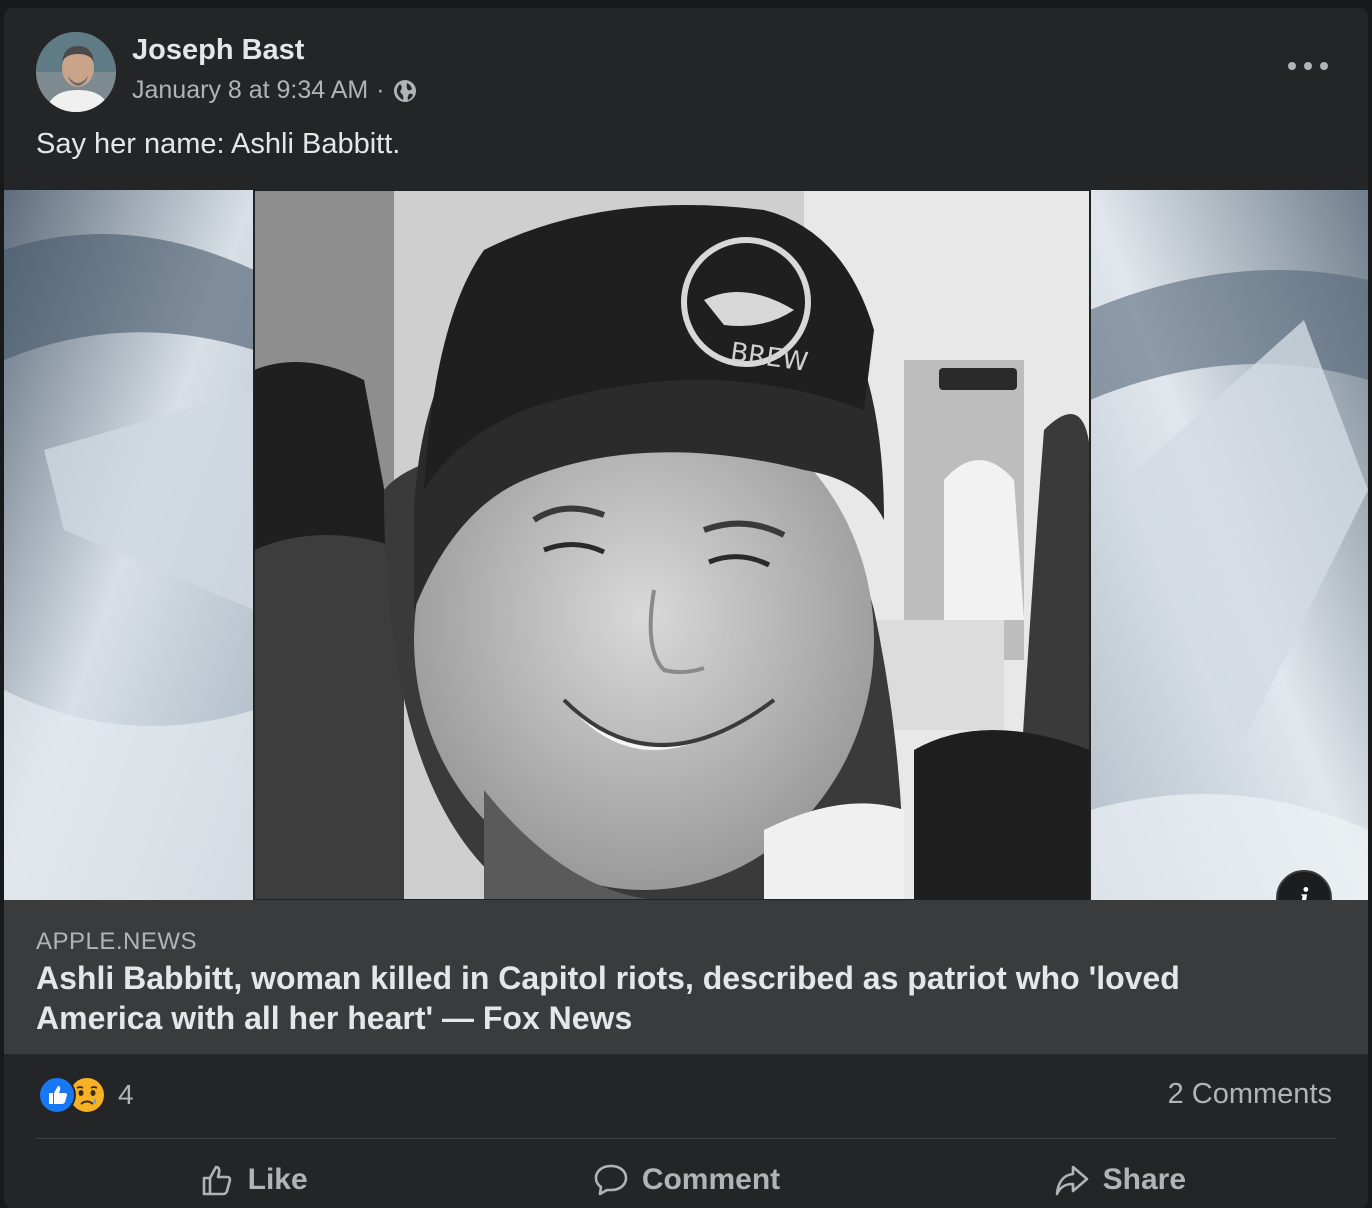  I want to click on action-divider, so click(686, 1138).